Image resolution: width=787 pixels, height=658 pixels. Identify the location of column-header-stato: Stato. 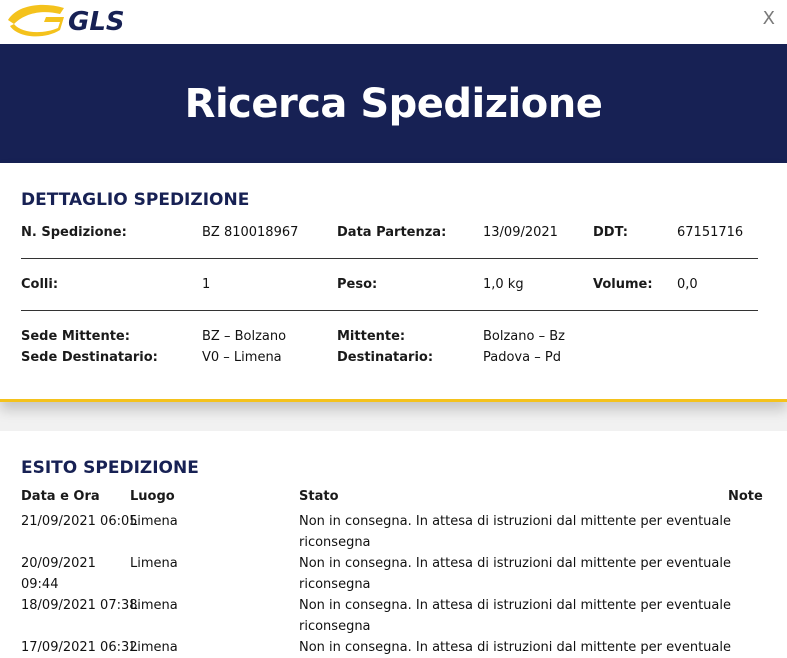
(319, 496).